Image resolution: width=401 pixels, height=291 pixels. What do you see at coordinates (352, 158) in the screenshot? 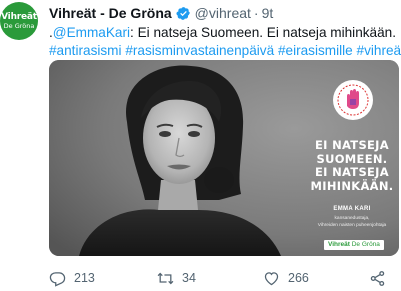
I see `poster-heading-line: SUOMEEN.` at bounding box center [352, 158].